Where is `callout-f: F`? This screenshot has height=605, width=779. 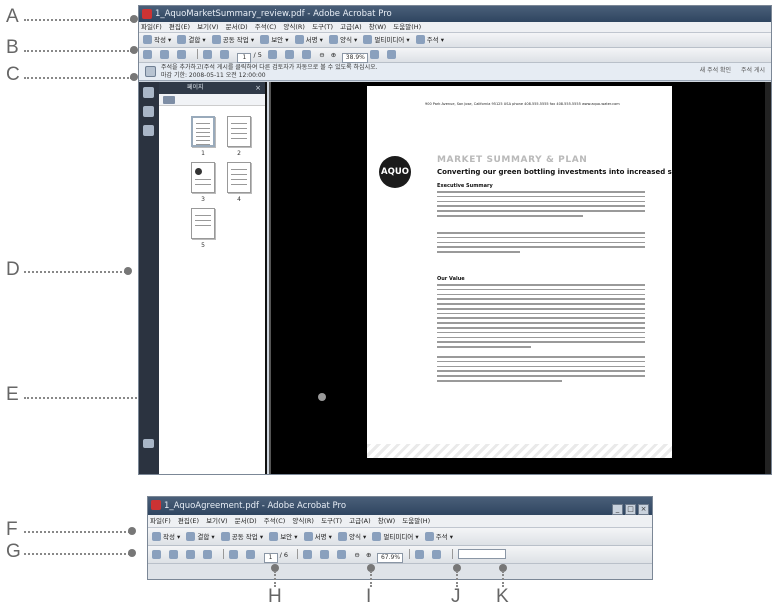
callout-f: F is located at coordinates (12, 529).